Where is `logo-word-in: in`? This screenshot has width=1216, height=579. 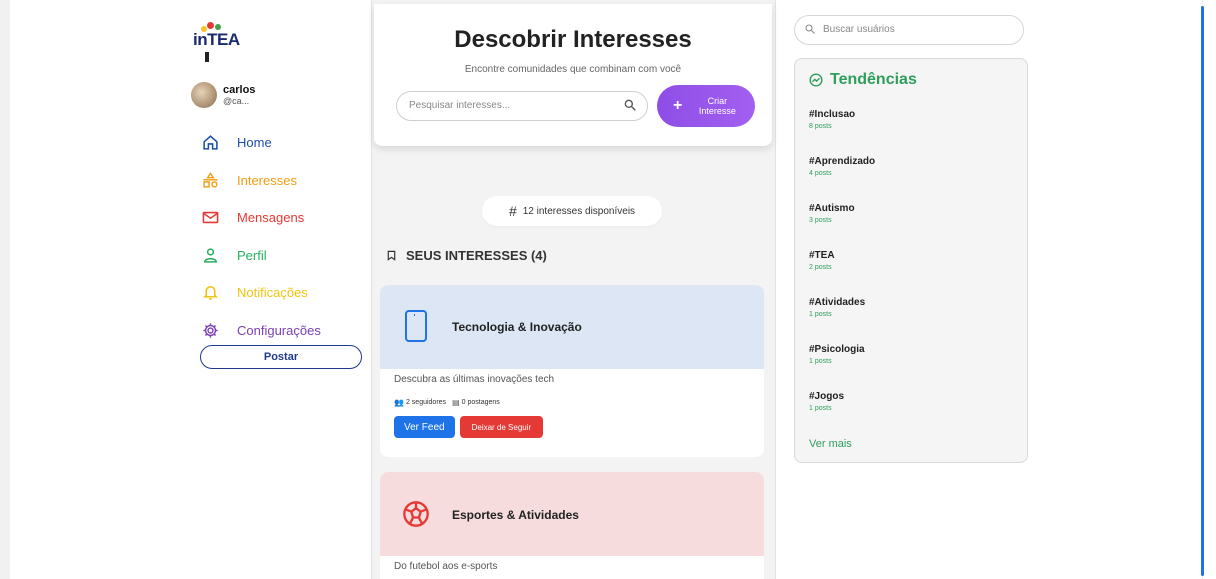
logo-word-in: in is located at coordinates (200, 39).